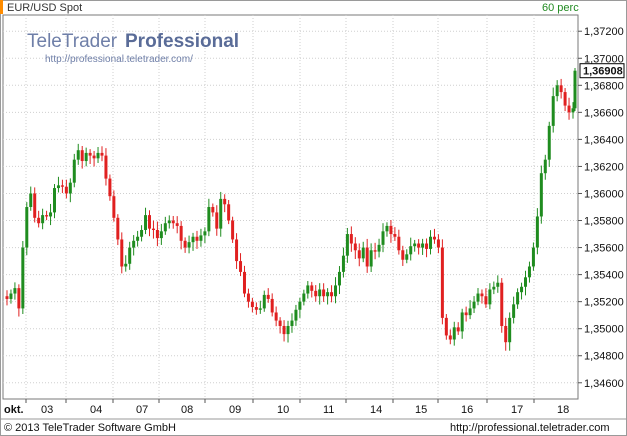  What do you see at coordinates (604, 140) in the screenshot?
I see `y-tick-label: 1,36400` at bounding box center [604, 140].